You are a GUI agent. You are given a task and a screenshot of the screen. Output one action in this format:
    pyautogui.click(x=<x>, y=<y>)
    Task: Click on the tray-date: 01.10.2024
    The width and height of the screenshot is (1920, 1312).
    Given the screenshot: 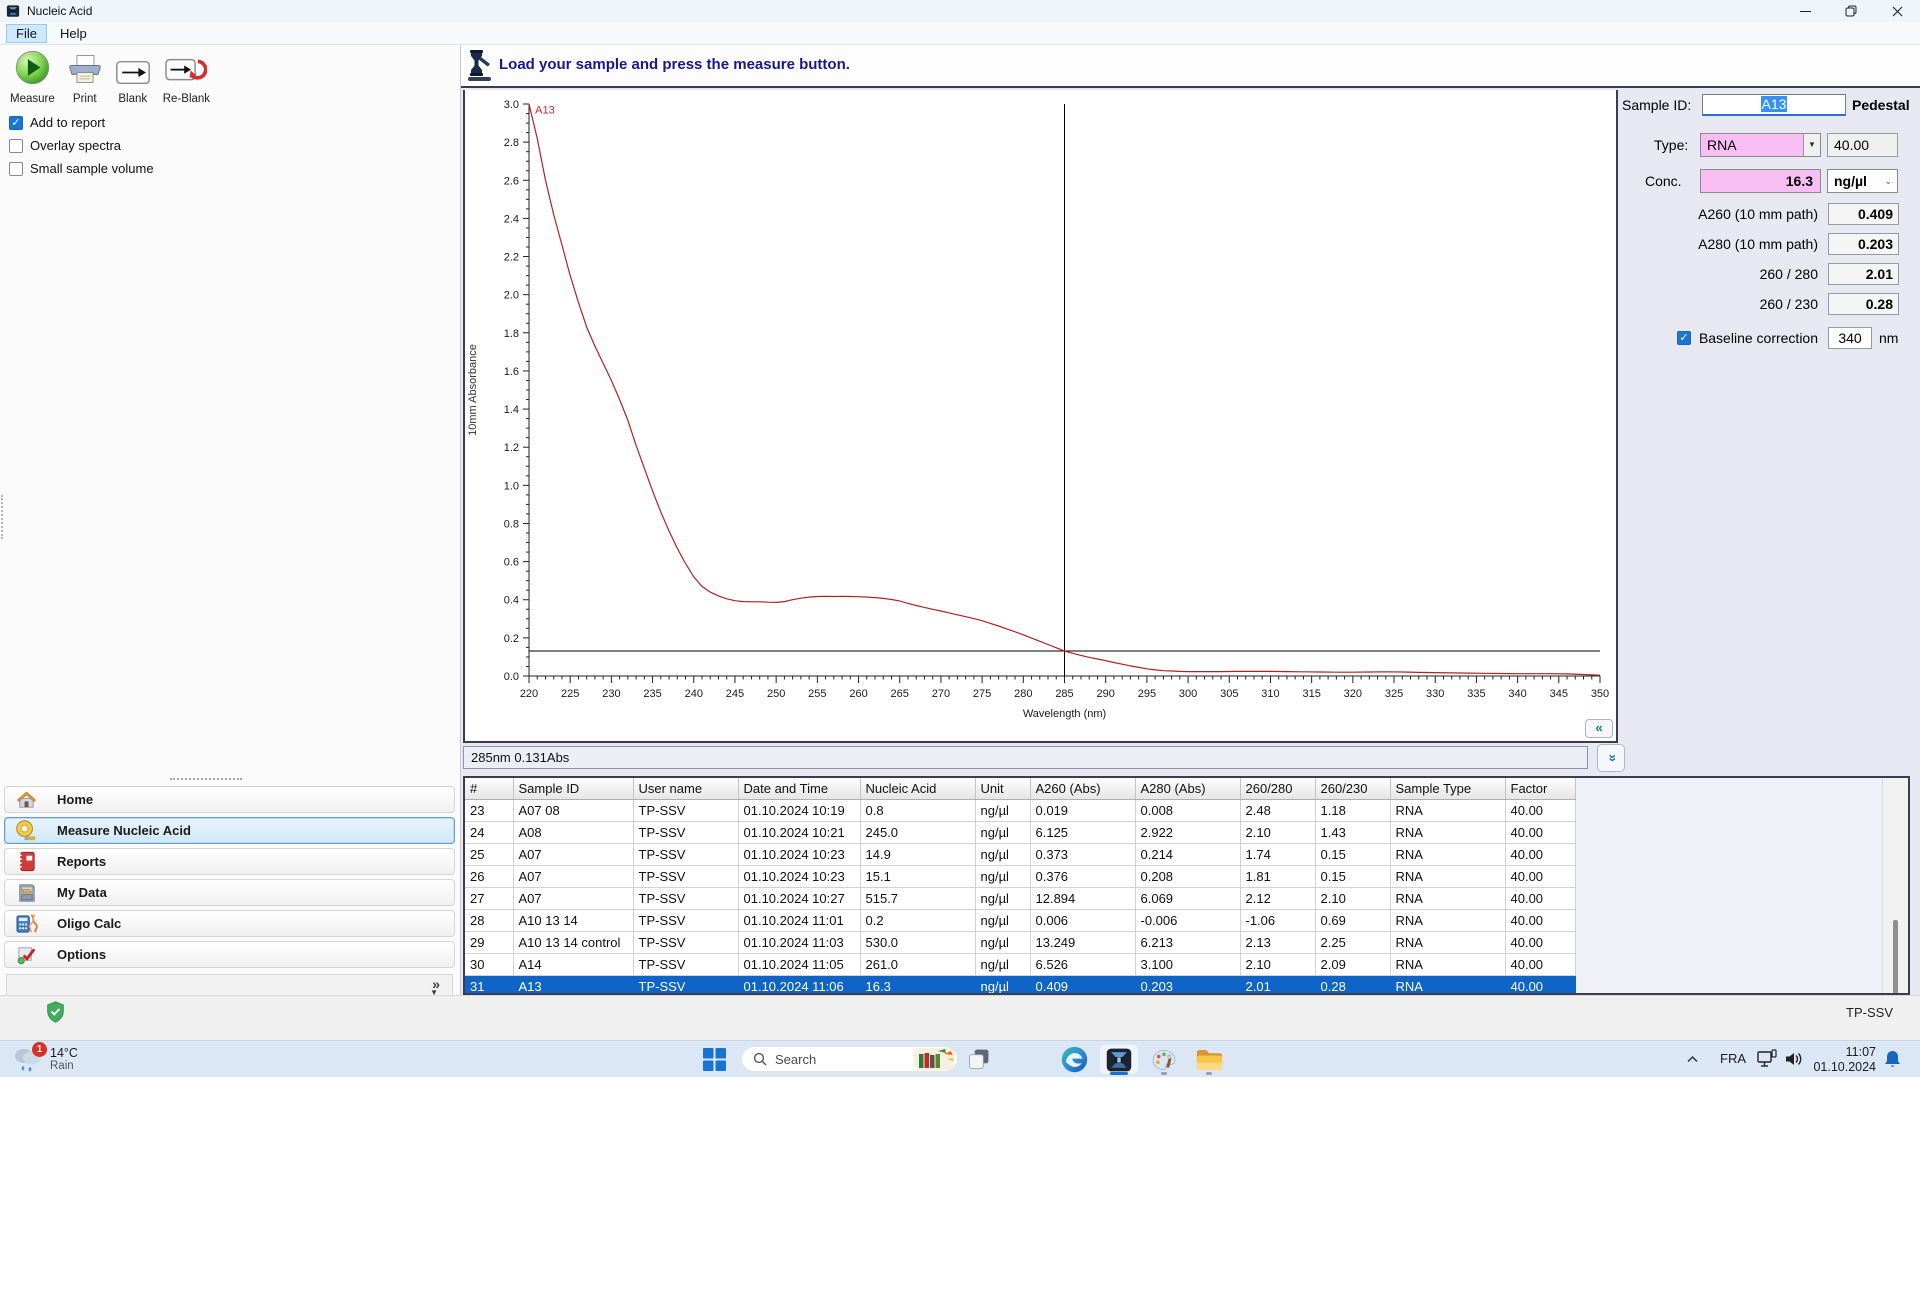 What is the action you would take?
    pyautogui.click(x=1844, y=1066)
    